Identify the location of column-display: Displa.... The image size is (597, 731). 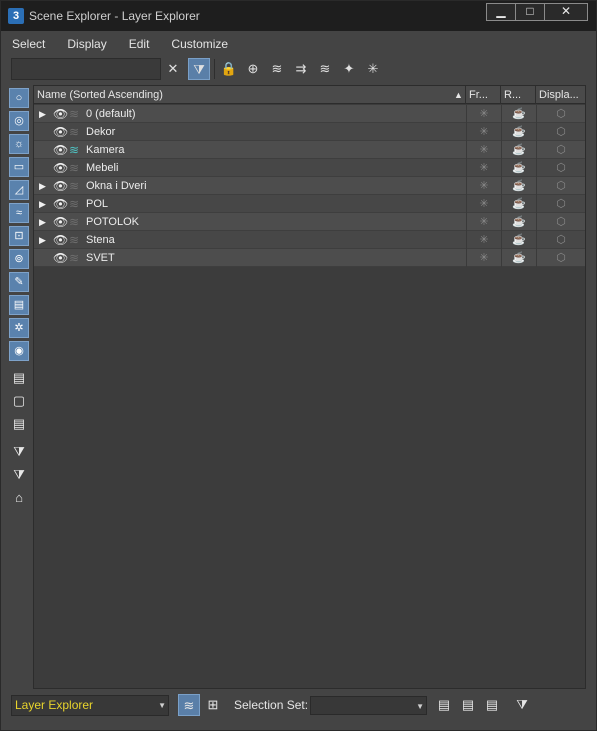
(560, 95).